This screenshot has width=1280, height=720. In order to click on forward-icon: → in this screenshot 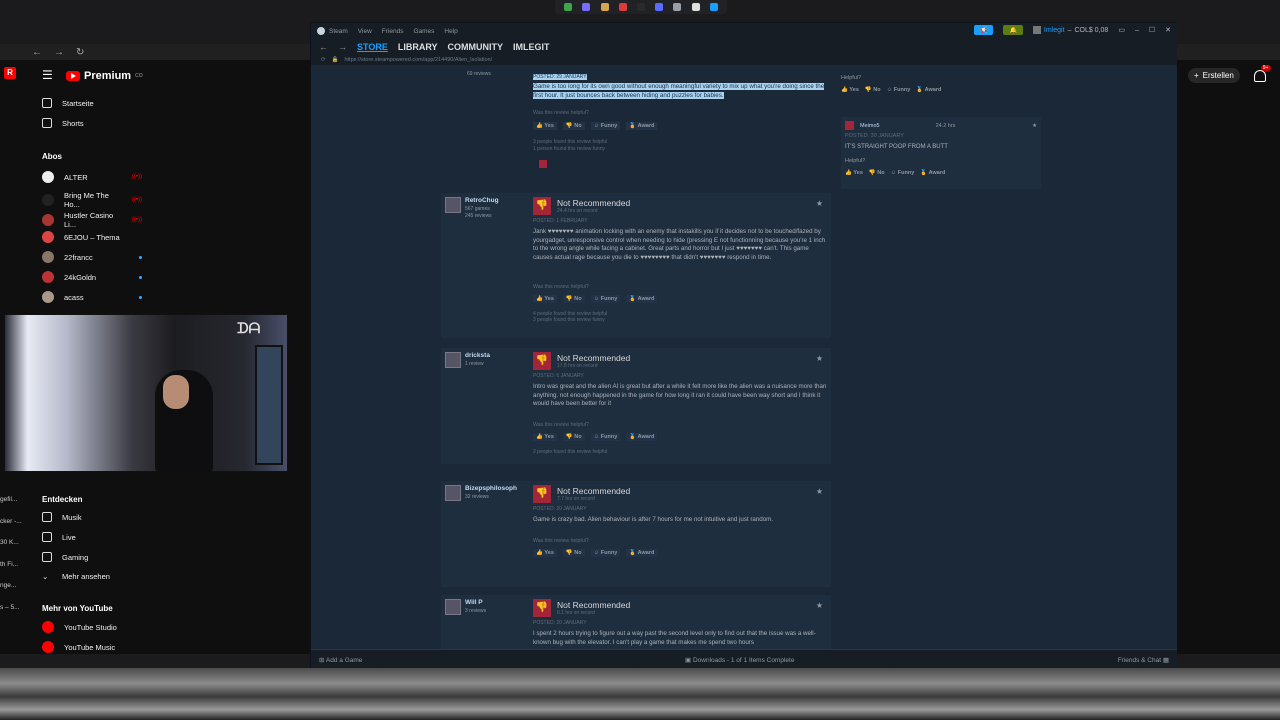, I will do `click(59, 52)`.